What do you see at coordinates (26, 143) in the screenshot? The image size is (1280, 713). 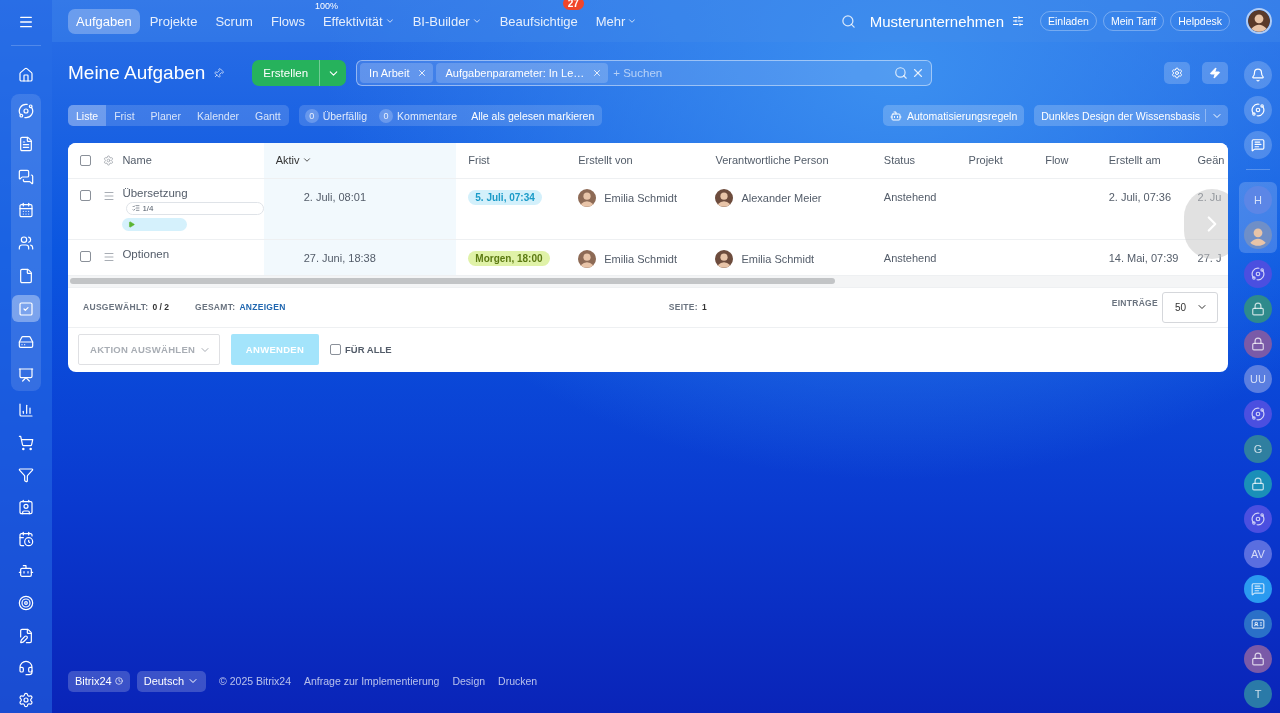 I see `document-icon` at bounding box center [26, 143].